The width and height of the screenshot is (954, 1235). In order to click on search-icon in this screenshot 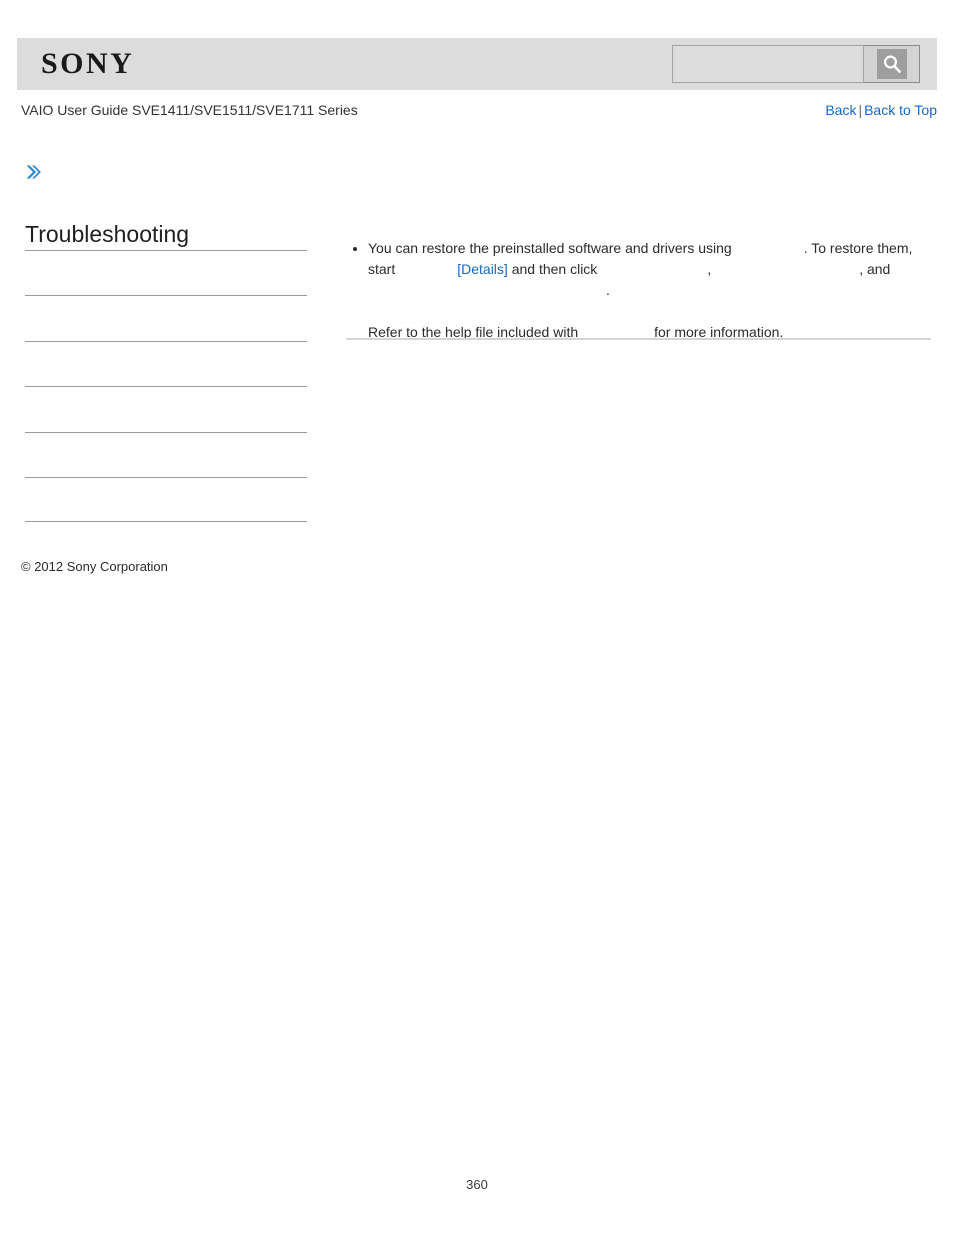, I will do `click(891, 64)`.